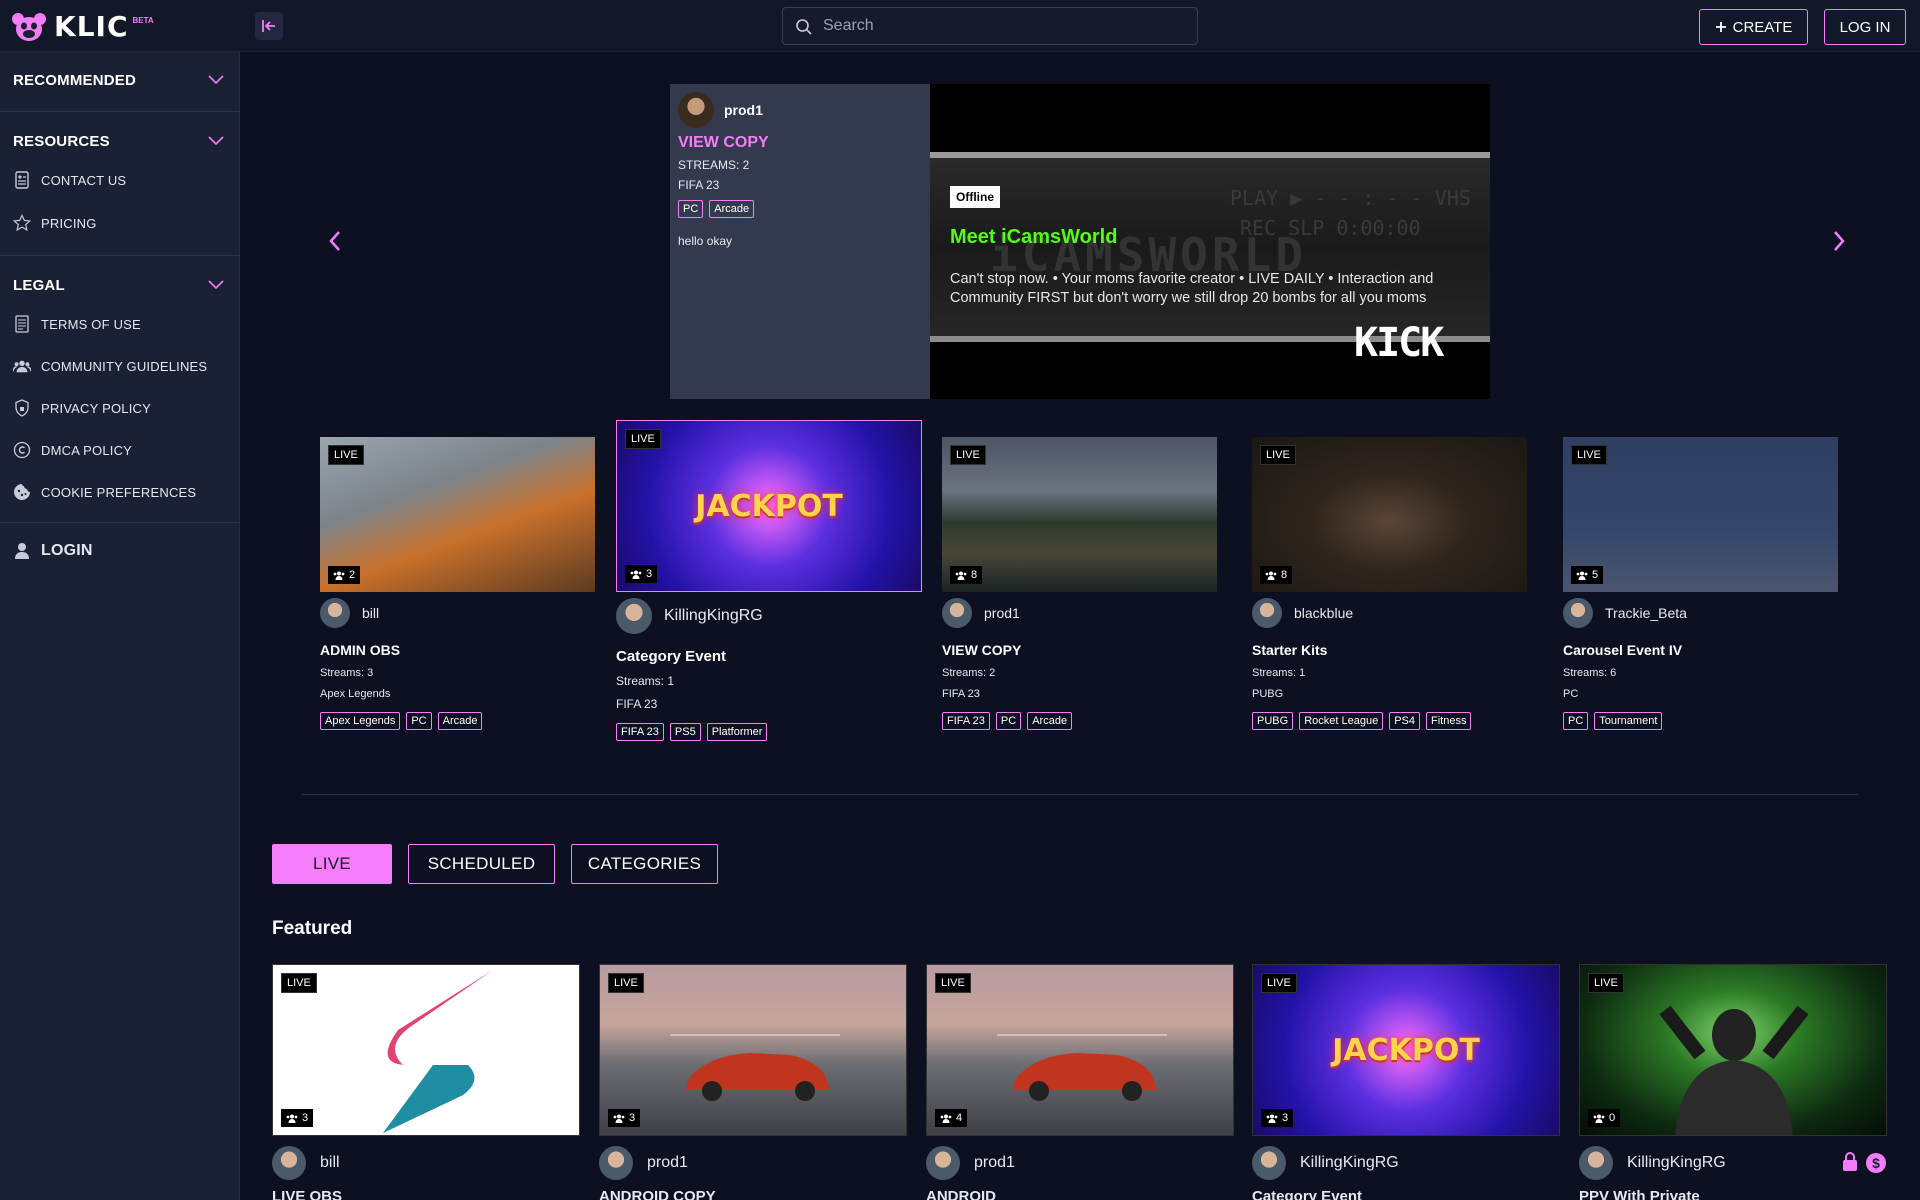 The image size is (1920, 1200). I want to click on stream-title: ANDROID COPY, so click(753, 1194).